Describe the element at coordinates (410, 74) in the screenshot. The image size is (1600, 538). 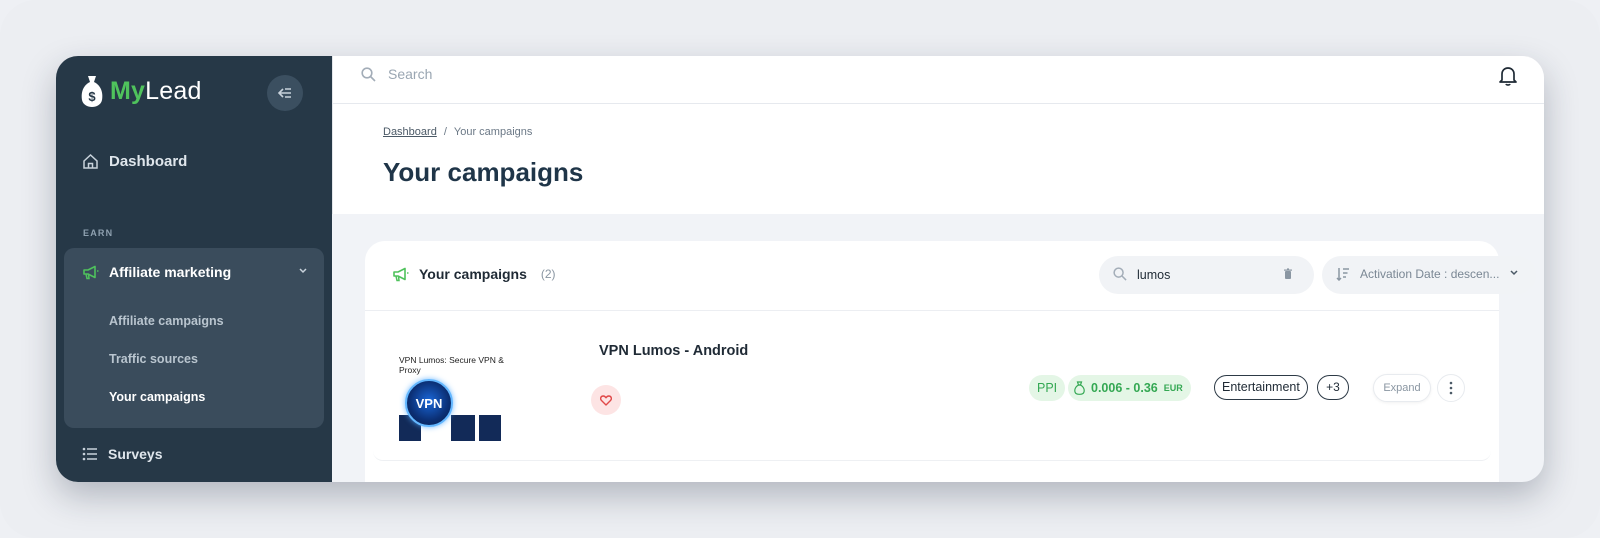
I see `search-placeholder: Search` at that location.